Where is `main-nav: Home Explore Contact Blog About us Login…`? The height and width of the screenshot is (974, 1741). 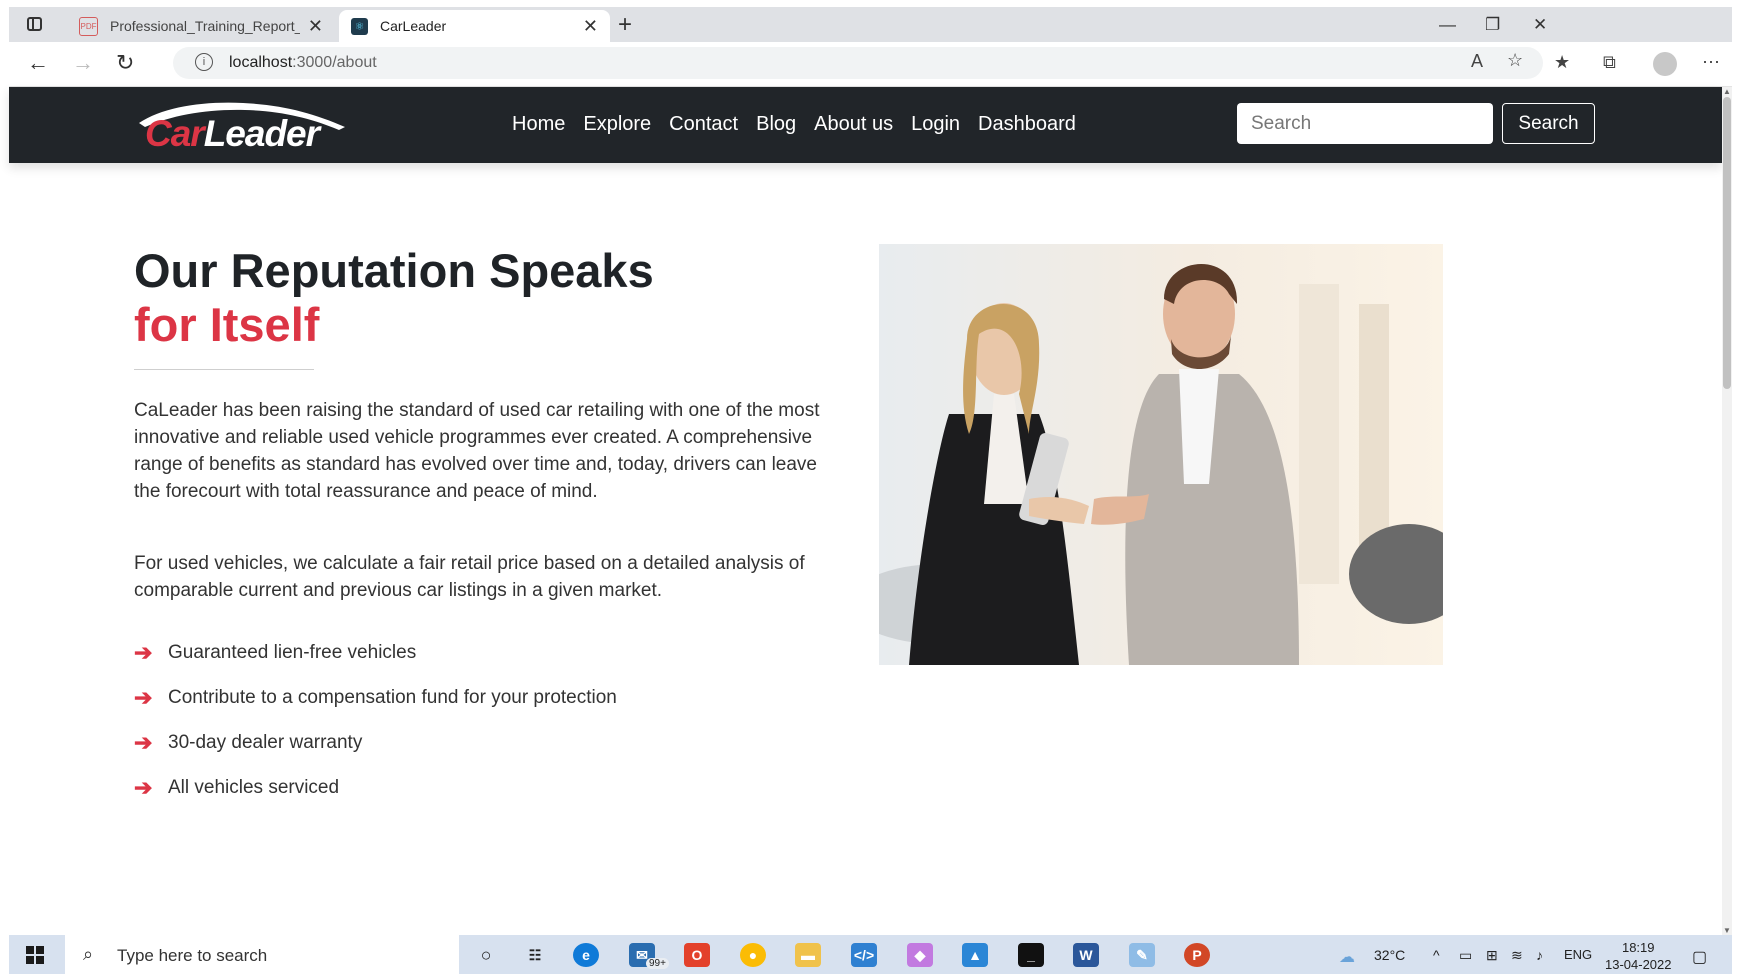 main-nav: Home Explore Contact Blog About us Login… is located at coordinates (794, 124).